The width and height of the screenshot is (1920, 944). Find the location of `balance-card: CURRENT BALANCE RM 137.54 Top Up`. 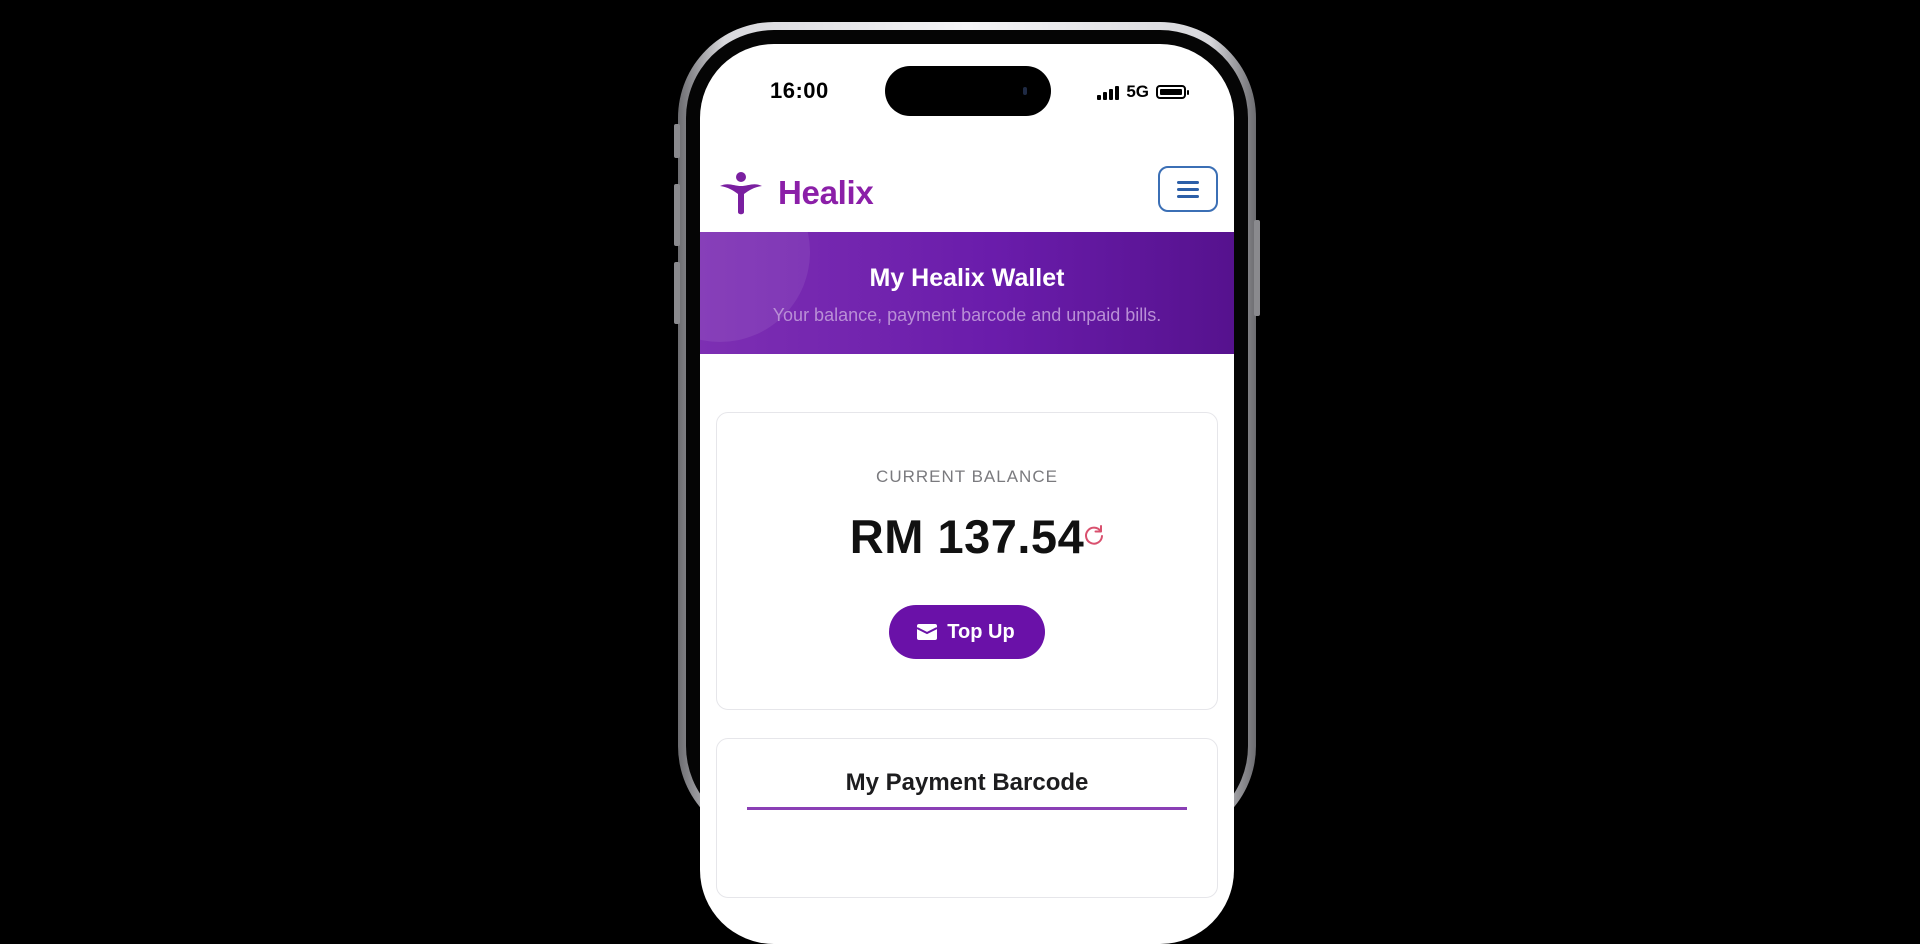

balance-card: CURRENT BALANCE RM 137.54 Top Up is located at coordinates (967, 561).